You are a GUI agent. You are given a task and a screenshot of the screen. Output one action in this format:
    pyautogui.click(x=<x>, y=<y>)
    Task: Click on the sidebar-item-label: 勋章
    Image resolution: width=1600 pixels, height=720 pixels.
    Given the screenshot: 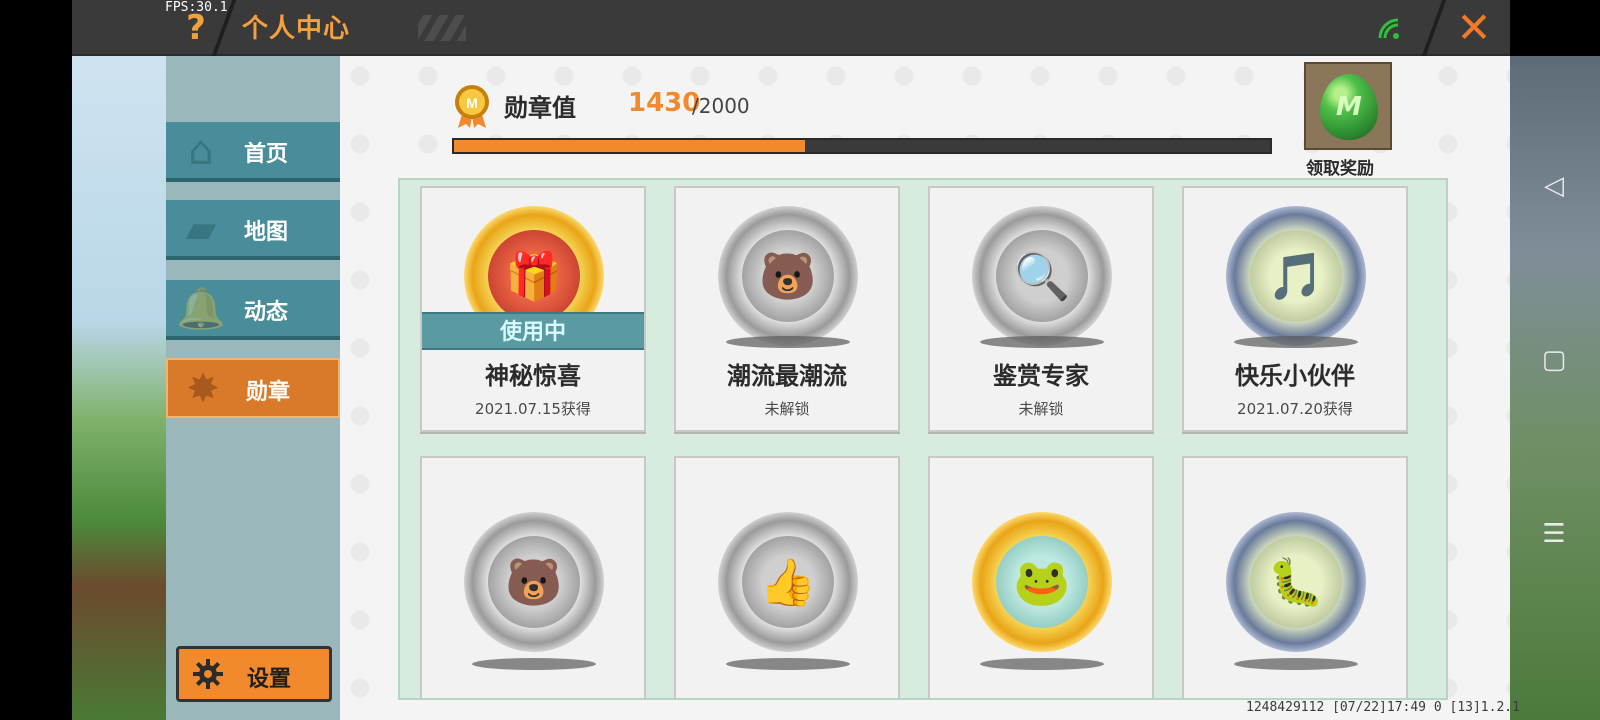 What is the action you would take?
    pyautogui.click(x=268, y=392)
    